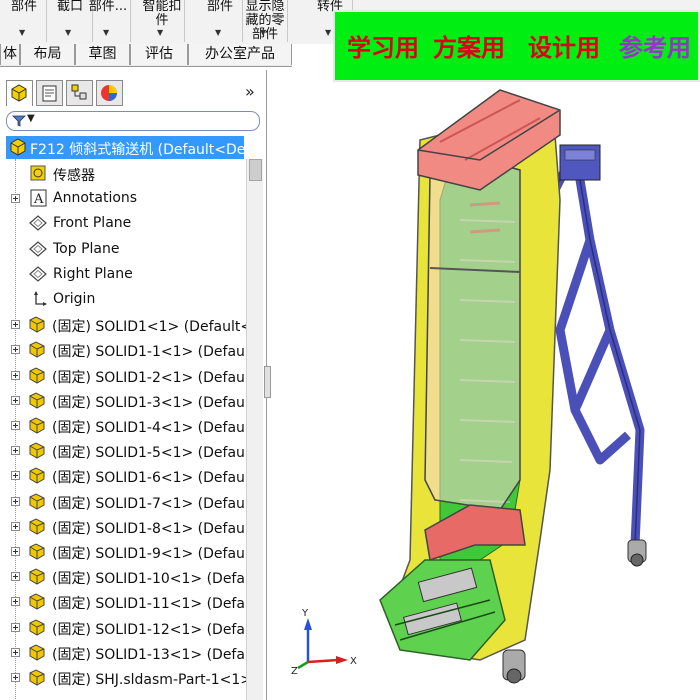 The width and height of the screenshot is (700, 700). What do you see at coordinates (19, 93) in the screenshot?
I see `feature-tree-tab` at bounding box center [19, 93].